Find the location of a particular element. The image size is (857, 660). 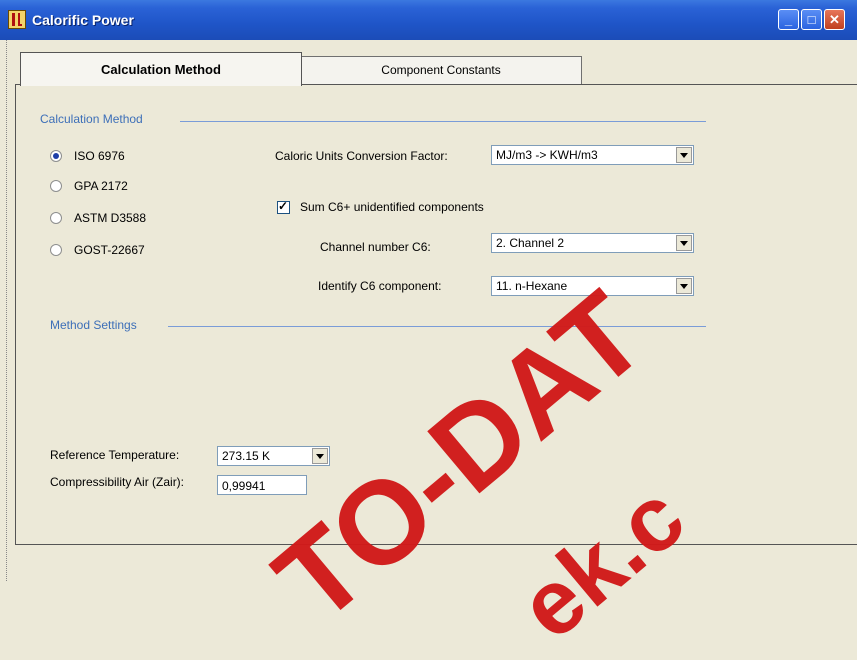

checkmark-icon: ✓ is located at coordinates (283, 206).